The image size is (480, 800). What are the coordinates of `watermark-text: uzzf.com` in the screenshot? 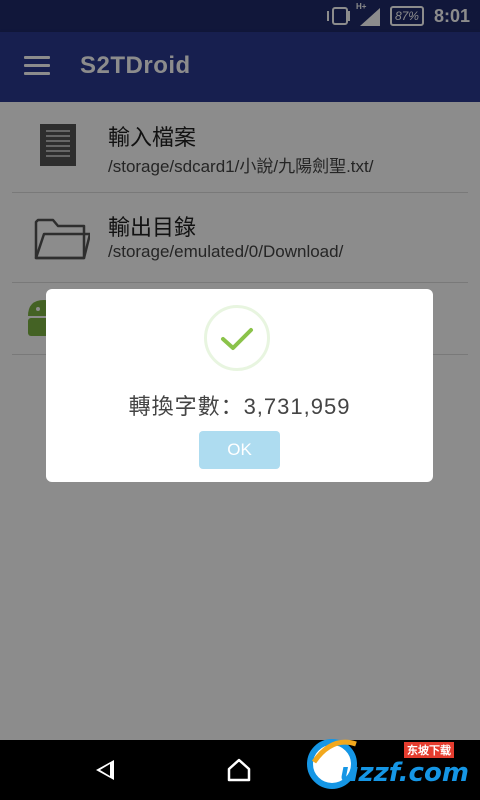 It's located at (404, 773).